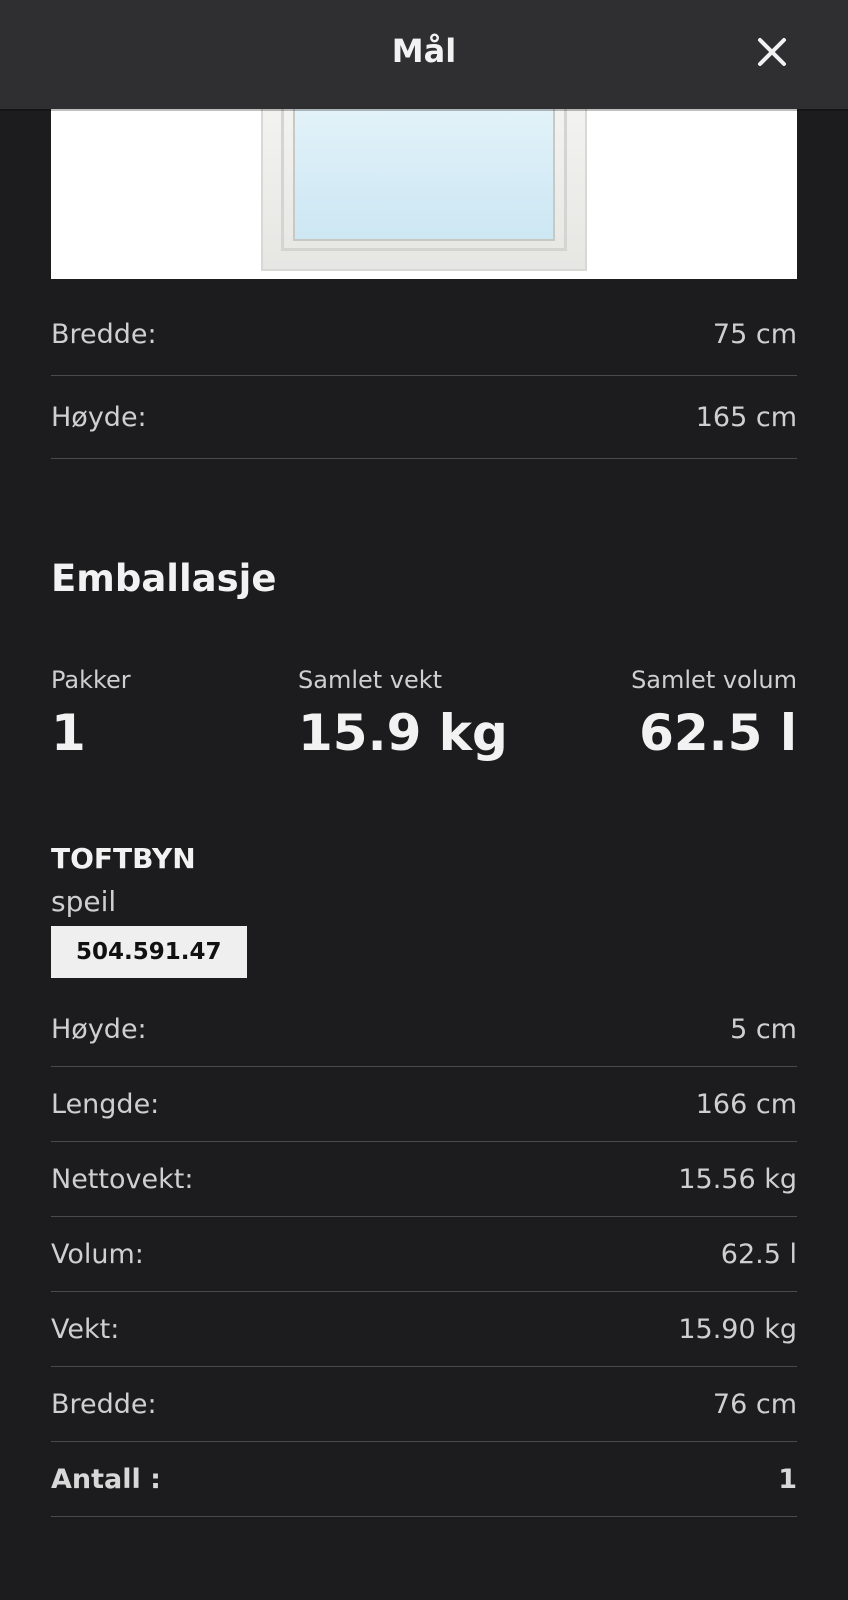 Image resolution: width=848 pixels, height=1600 pixels. What do you see at coordinates (424, 1179) in the screenshot?
I see `package-row: Nettovekt: 15.56 kg` at bounding box center [424, 1179].